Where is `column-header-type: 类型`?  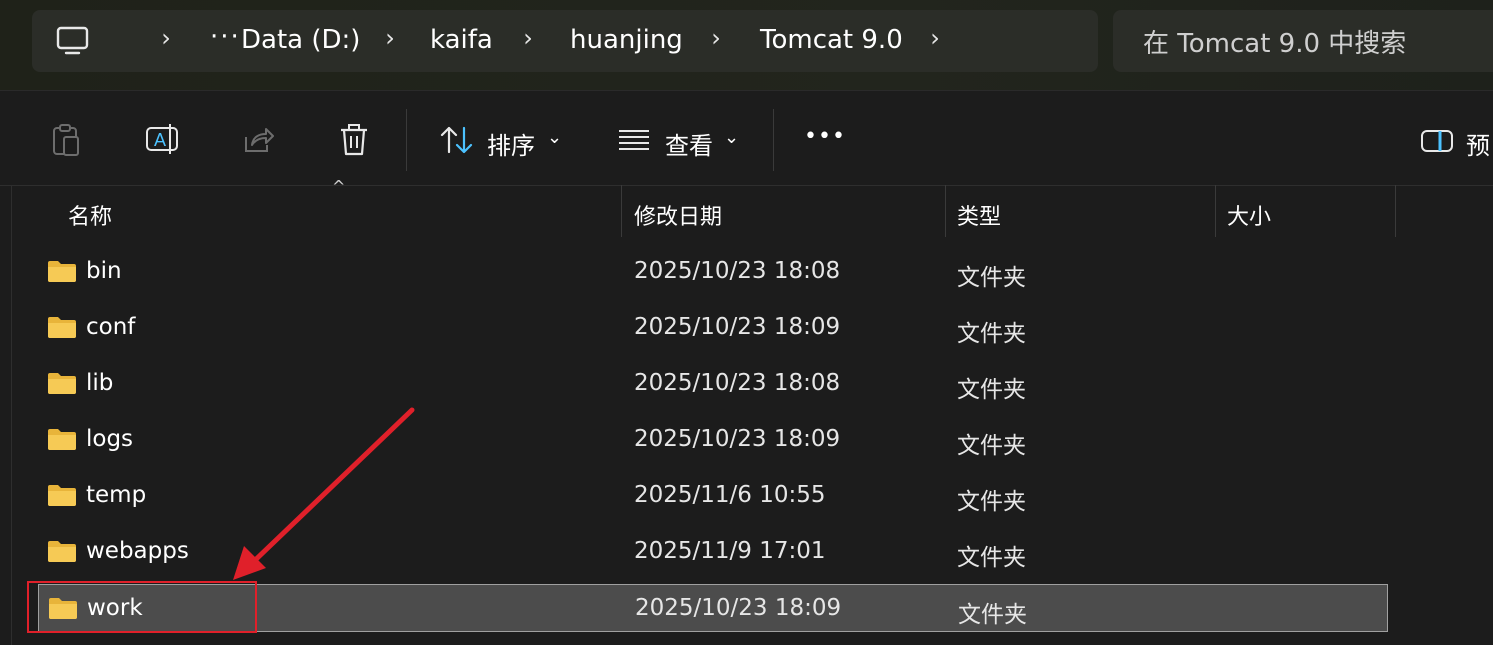 column-header-type: 类型 is located at coordinates (979, 215).